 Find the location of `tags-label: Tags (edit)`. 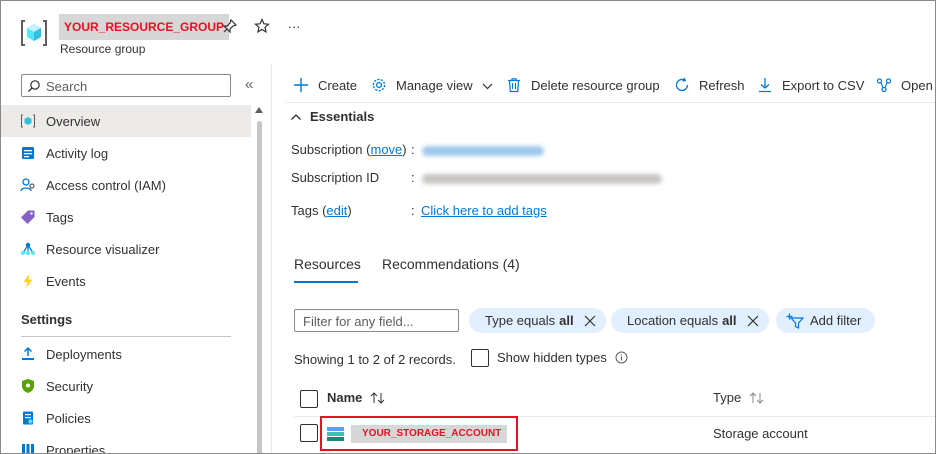

tags-label: Tags (edit) is located at coordinates (321, 210).